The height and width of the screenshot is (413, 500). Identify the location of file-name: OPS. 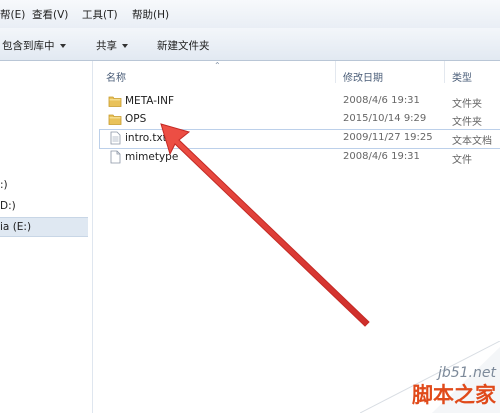
(136, 119).